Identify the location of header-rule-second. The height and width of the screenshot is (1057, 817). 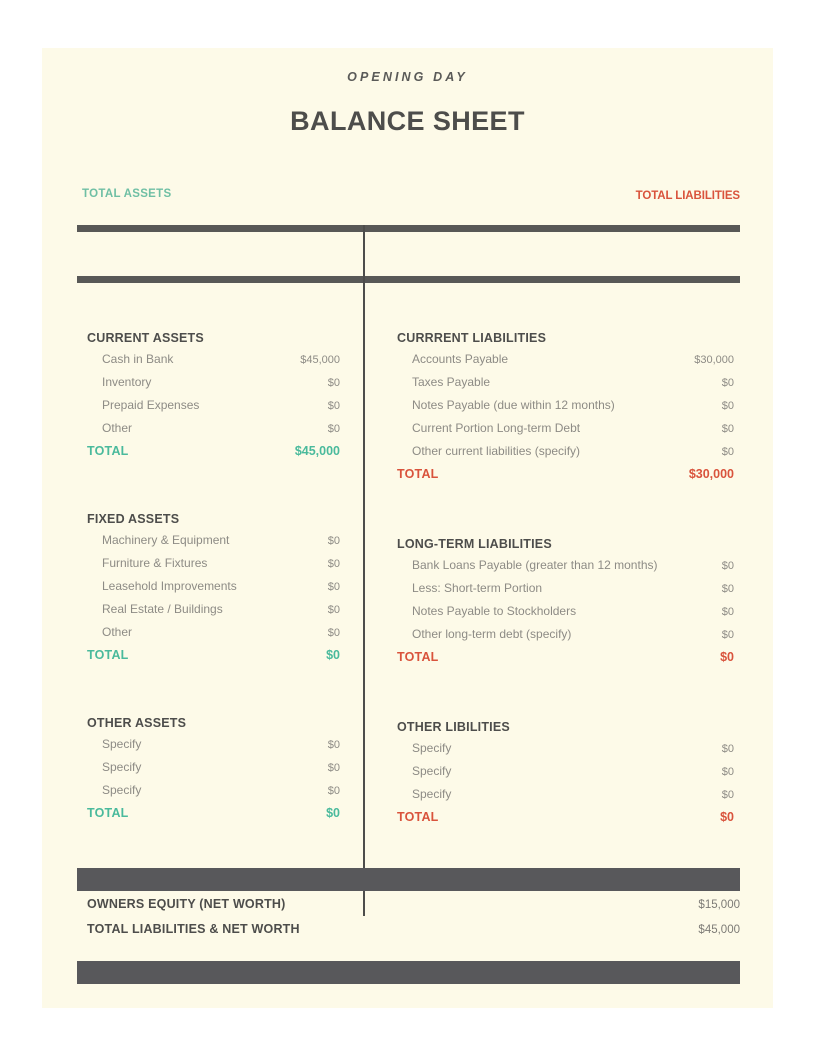
(408, 279).